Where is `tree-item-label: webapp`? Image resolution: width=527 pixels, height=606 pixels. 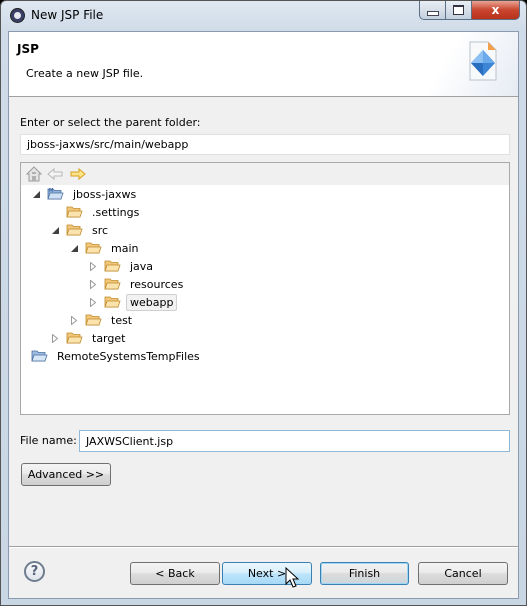
tree-item-label: webapp is located at coordinates (152, 302).